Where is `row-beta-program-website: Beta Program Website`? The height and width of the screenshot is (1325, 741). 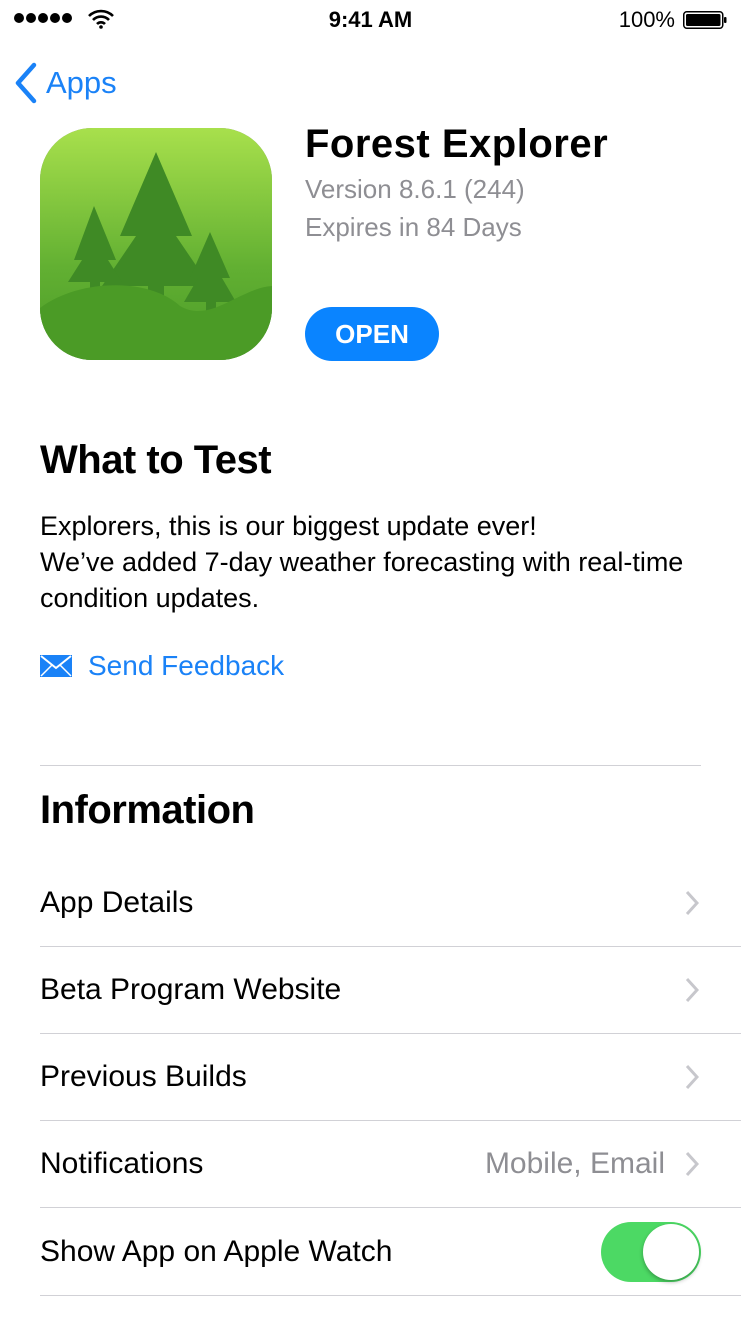 row-beta-program-website: Beta Program Website is located at coordinates (390, 990).